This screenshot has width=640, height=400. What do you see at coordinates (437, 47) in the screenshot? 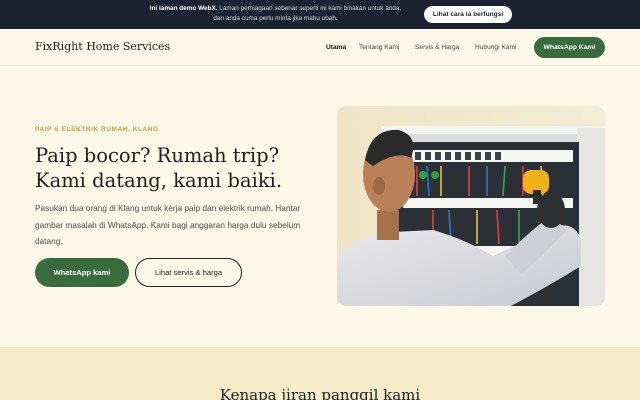
I see `nav-link-servis-harga: Servis & Harga` at bounding box center [437, 47].